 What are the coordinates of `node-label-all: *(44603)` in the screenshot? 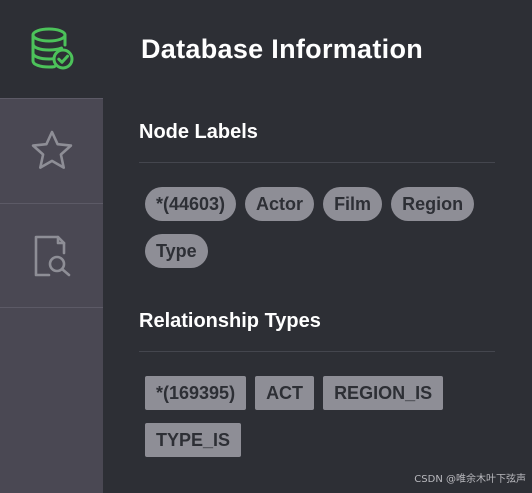 It's located at (191, 204).